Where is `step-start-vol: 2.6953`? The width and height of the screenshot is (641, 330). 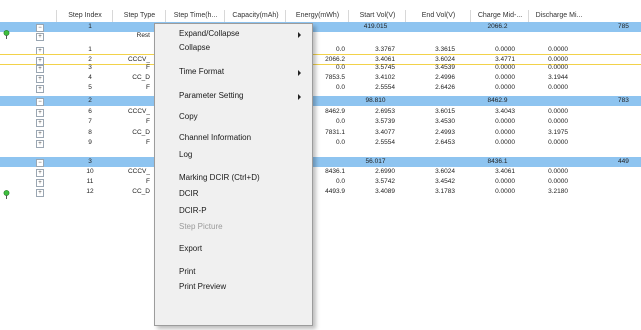
step-start-vol: 2.6953 is located at coordinates (385, 111).